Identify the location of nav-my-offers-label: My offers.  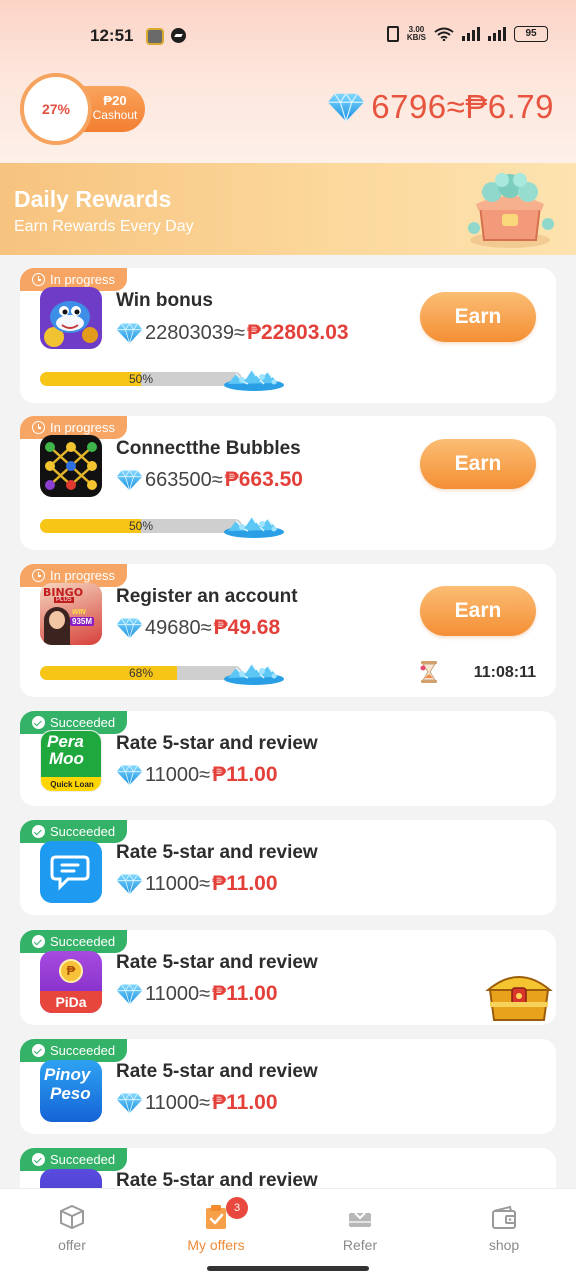
(216, 1245).